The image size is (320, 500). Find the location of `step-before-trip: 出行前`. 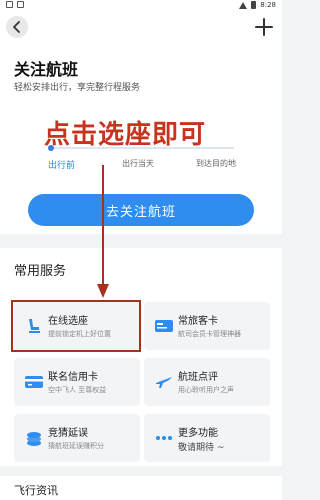

step-before-trip: 出行前 is located at coordinates (62, 166).